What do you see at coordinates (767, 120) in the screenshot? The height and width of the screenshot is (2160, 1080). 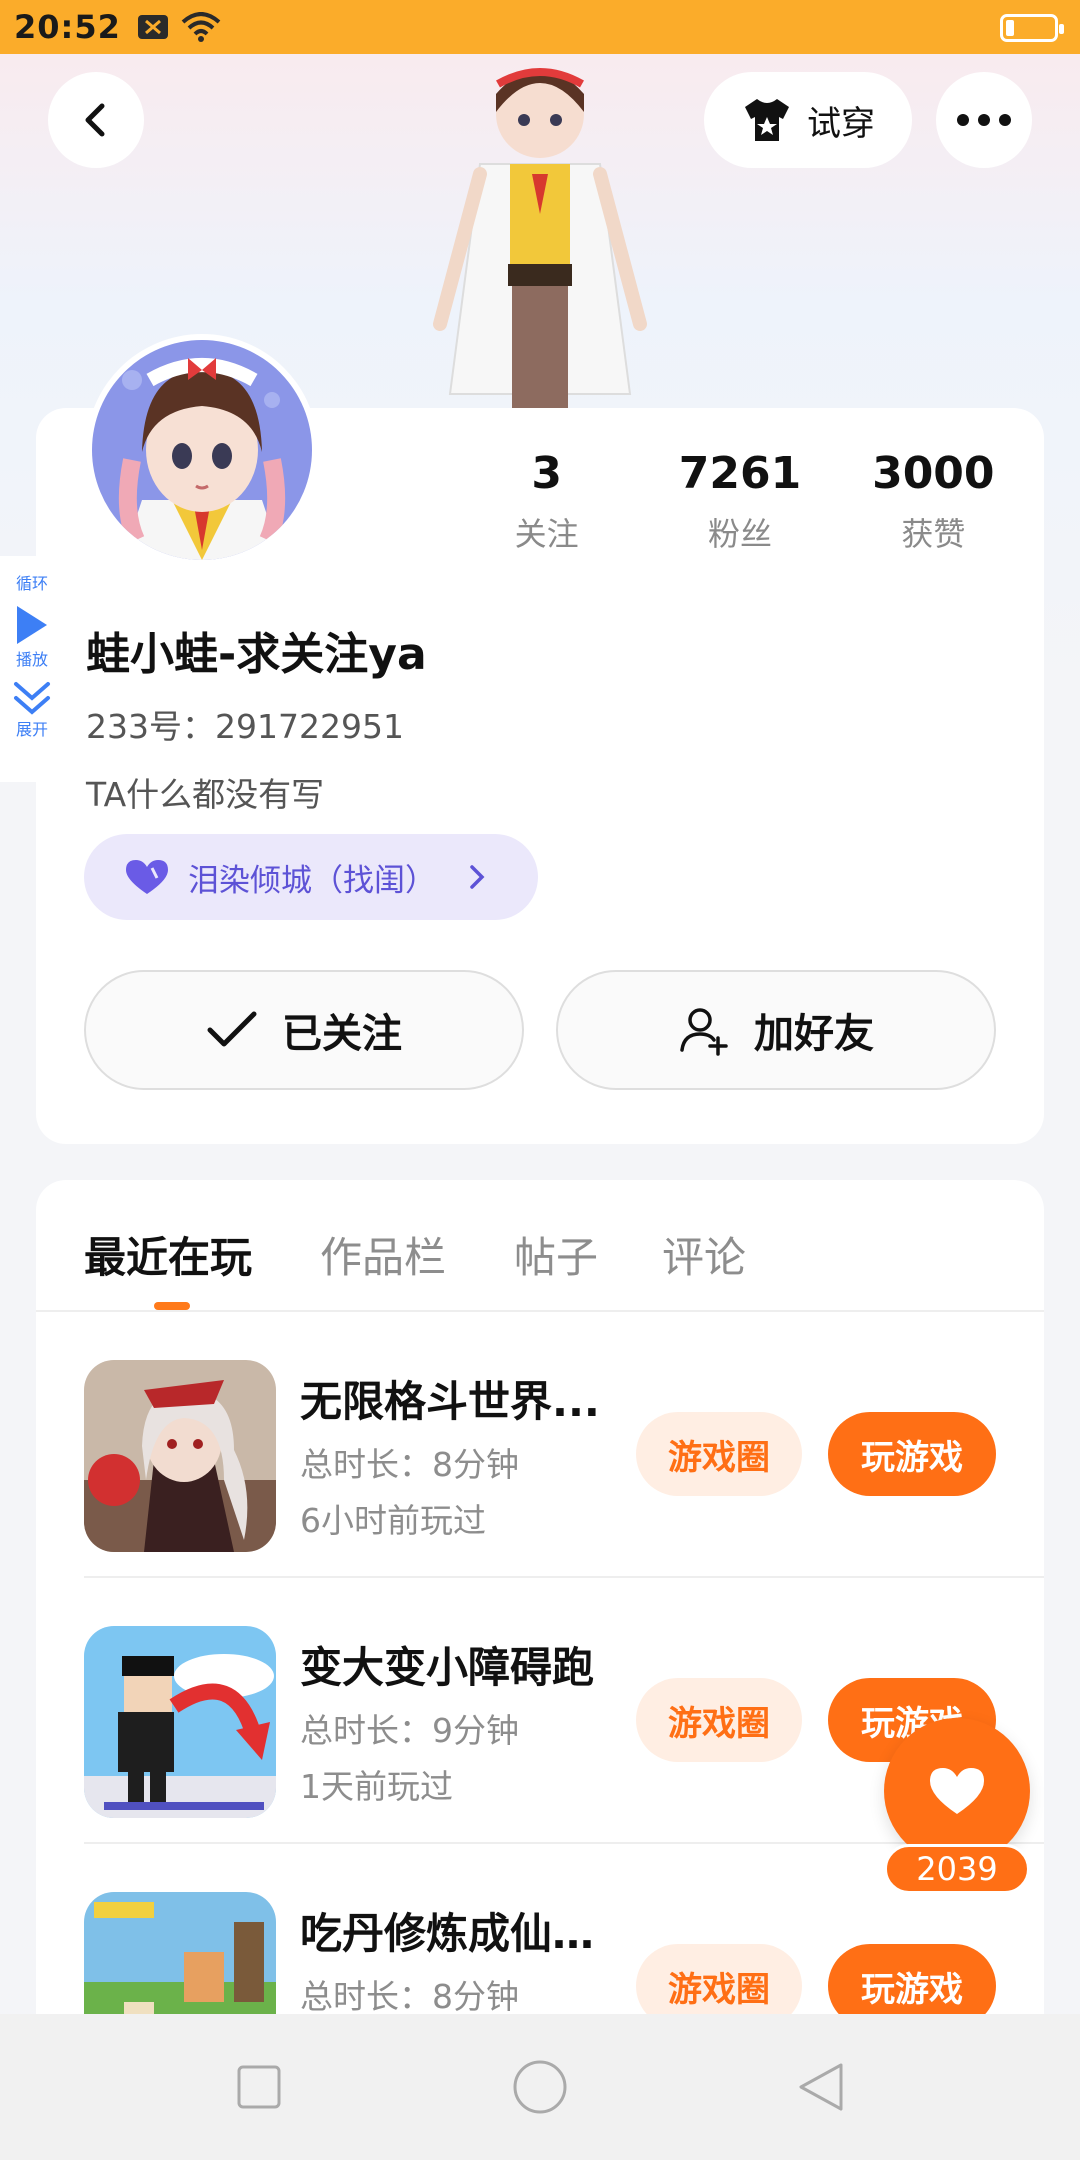 I see `tshirt-icon` at bounding box center [767, 120].